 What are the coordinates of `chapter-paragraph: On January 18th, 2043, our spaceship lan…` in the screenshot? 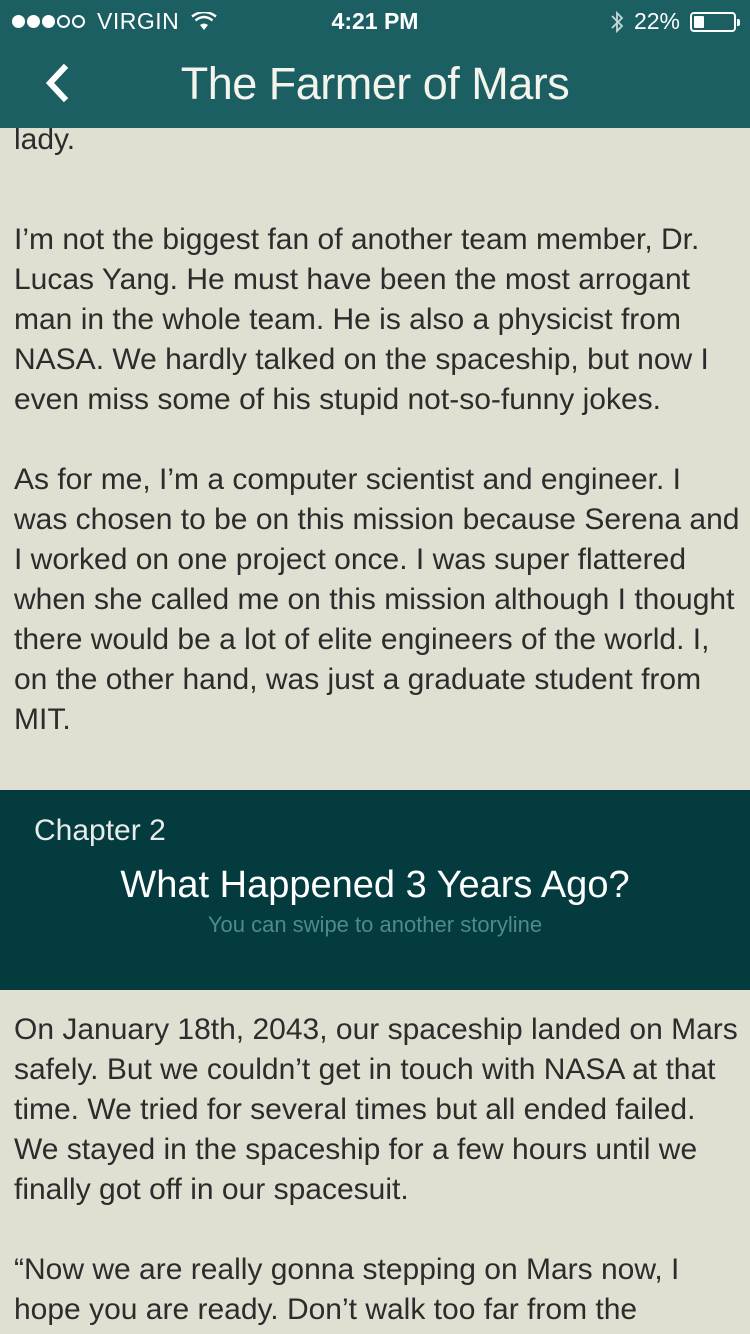 It's located at (376, 1109).